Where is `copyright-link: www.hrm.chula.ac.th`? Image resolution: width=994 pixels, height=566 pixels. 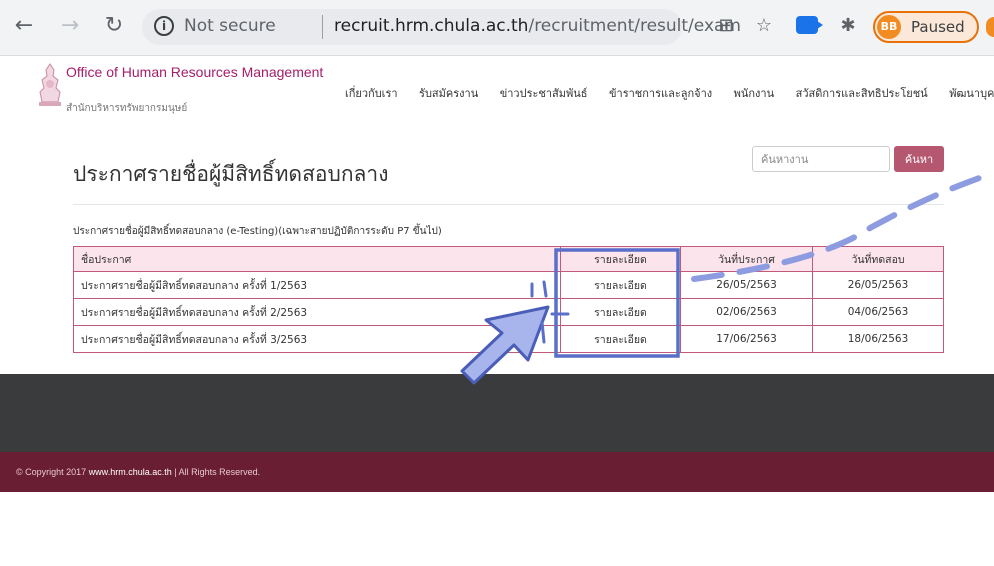
copyright-link: www.hrm.chula.ac.th is located at coordinates (130, 472).